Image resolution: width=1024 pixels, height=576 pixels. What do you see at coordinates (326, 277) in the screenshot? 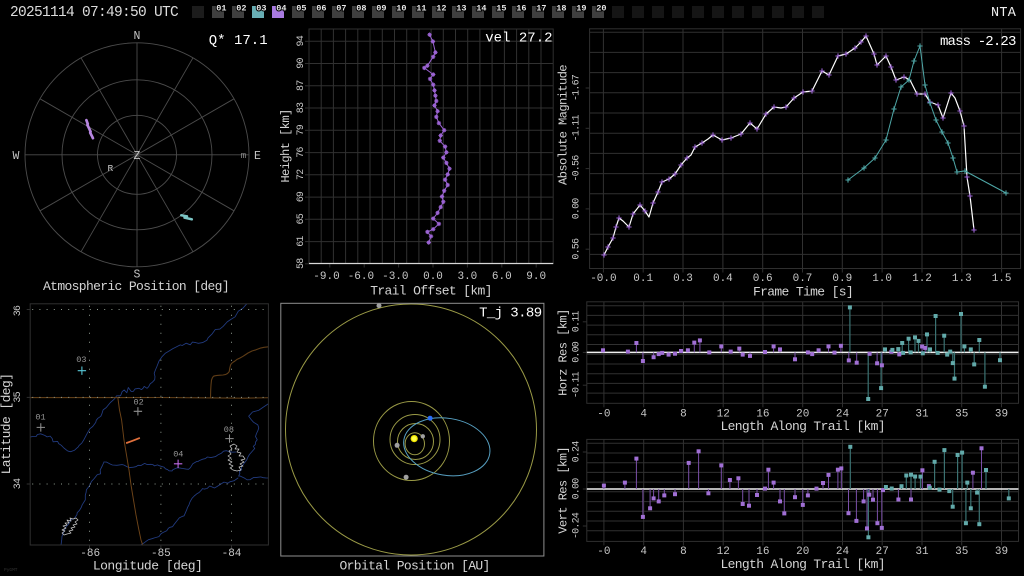
I see `svg-text: -9.0` at bounding box center [326, 277].